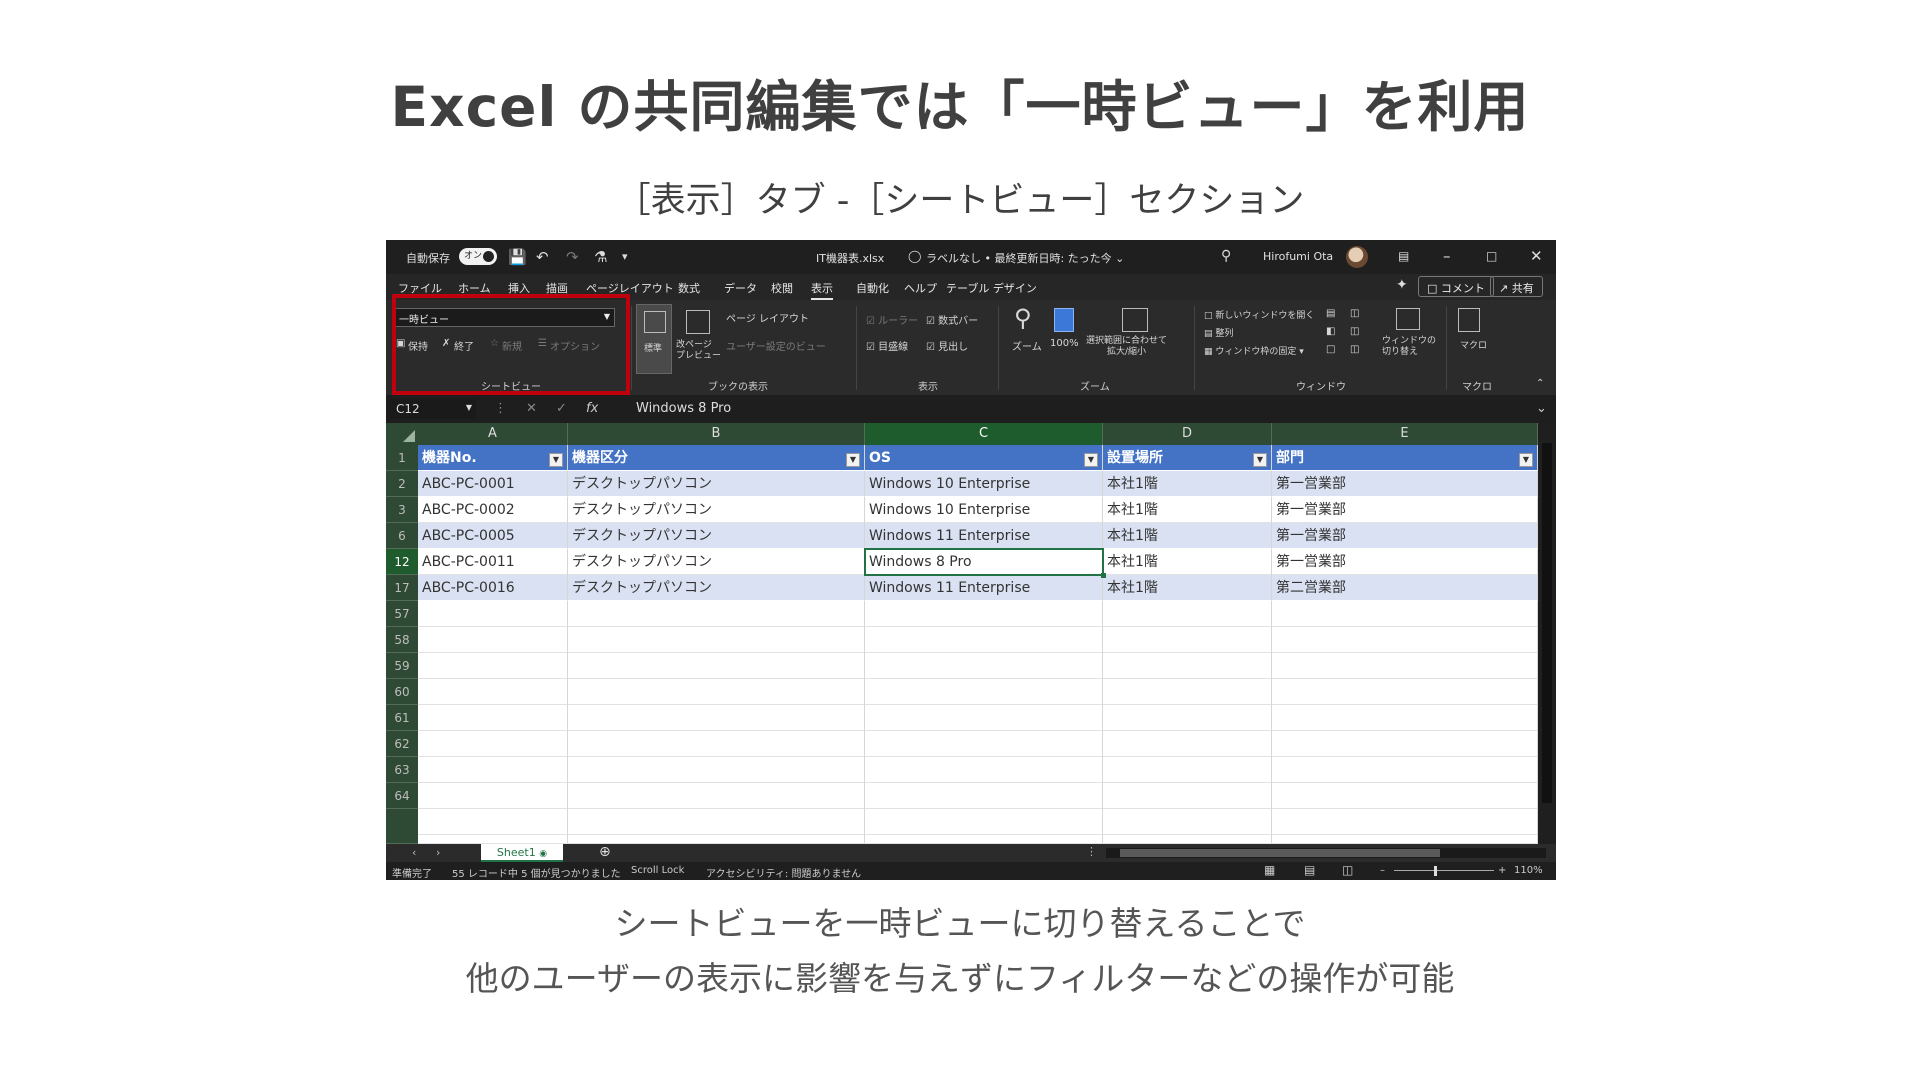 This screenshot has width=1920, height=1079. I want to click on table-cell: ABC-PC-0002, so click(493, 510).